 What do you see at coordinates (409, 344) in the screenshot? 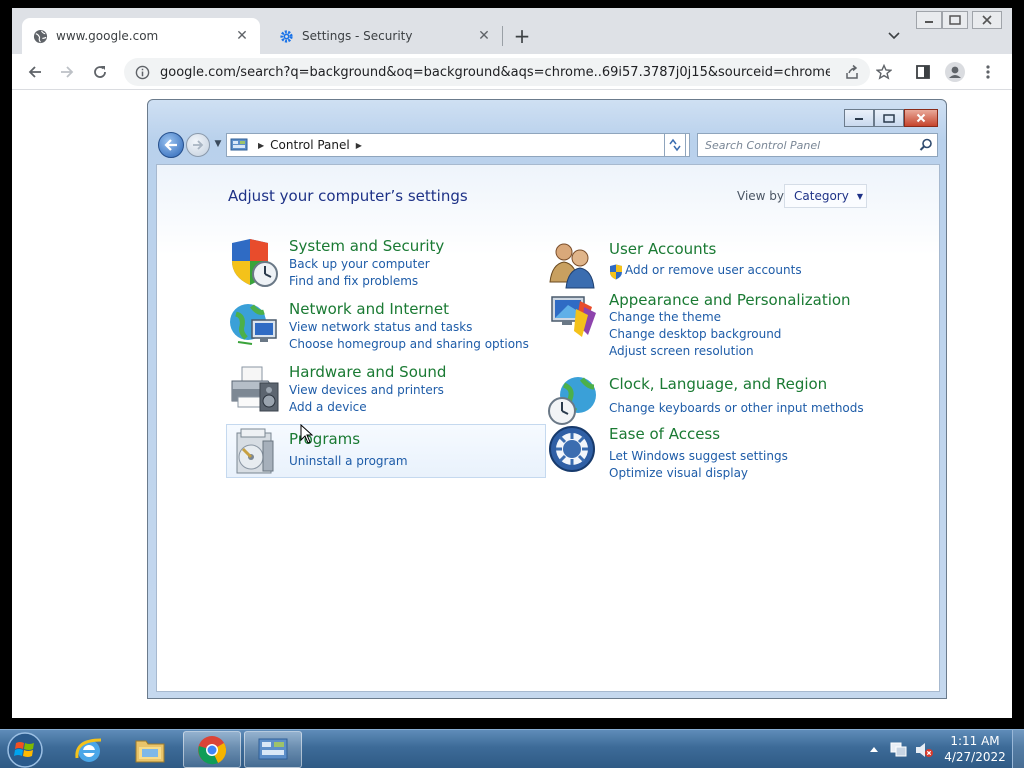
I see `link-choose-homegroup: Choose homegroup and sharing options` at bounding box center [409, 344].